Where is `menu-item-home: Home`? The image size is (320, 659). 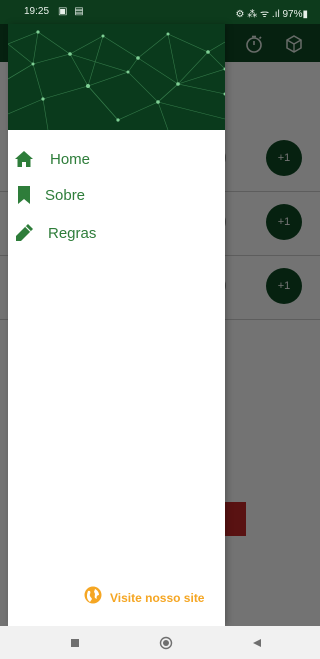 menu-item-home: Home is located at coordinates (116, 159).